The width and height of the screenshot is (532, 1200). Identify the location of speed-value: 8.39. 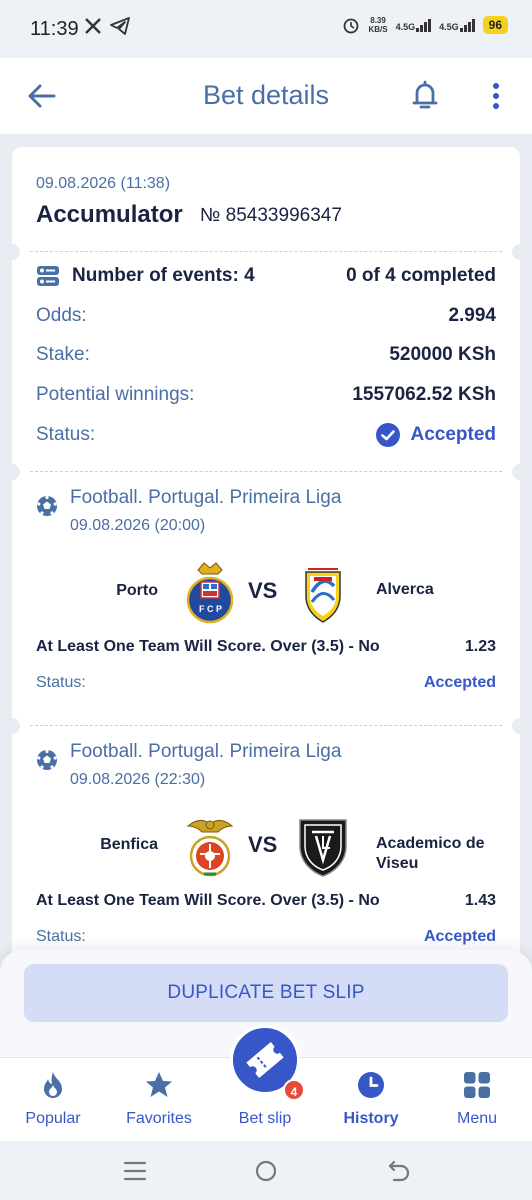
(378, 20).